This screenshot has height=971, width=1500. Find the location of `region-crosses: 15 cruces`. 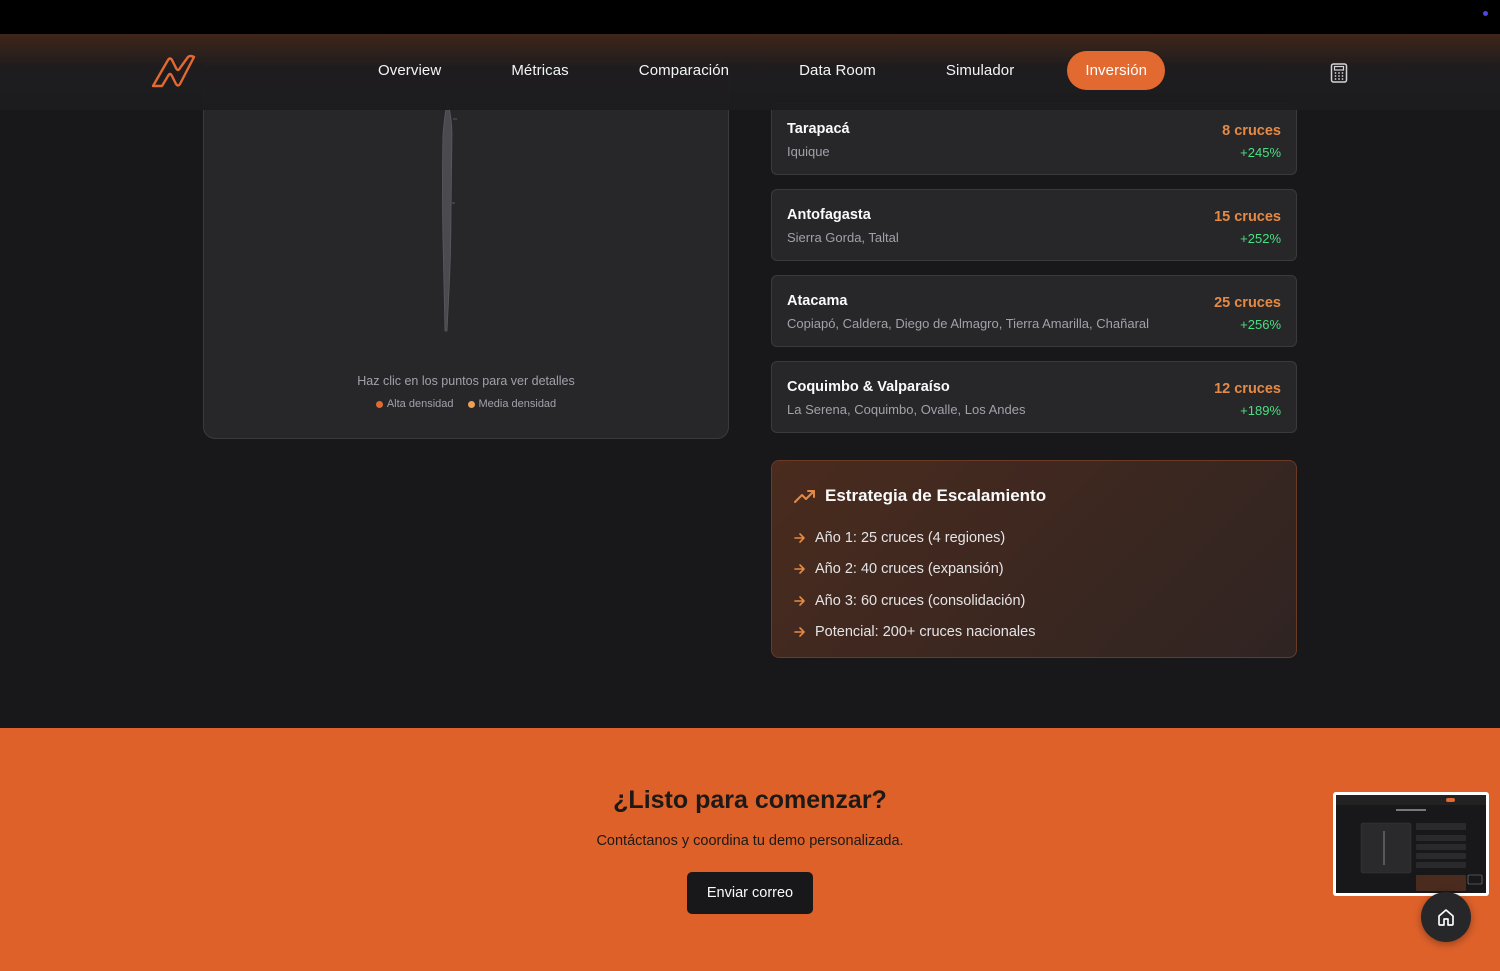

region-crosses: 15 cruces is located at coordinates (1247, 217).